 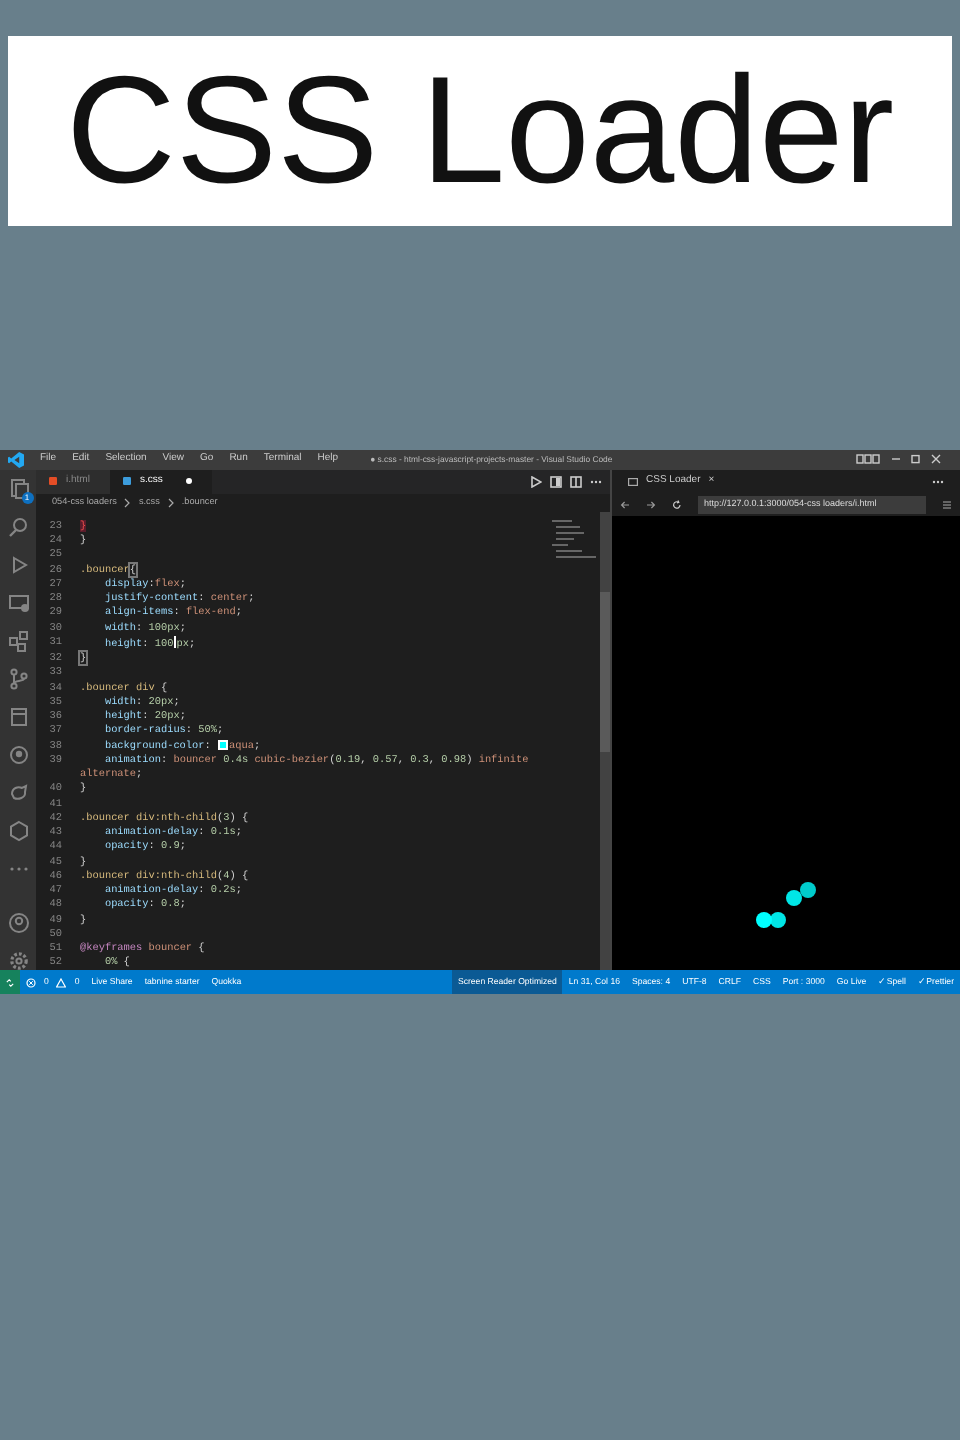 I want to click on extensions-icon, so click(x=18, y=640).